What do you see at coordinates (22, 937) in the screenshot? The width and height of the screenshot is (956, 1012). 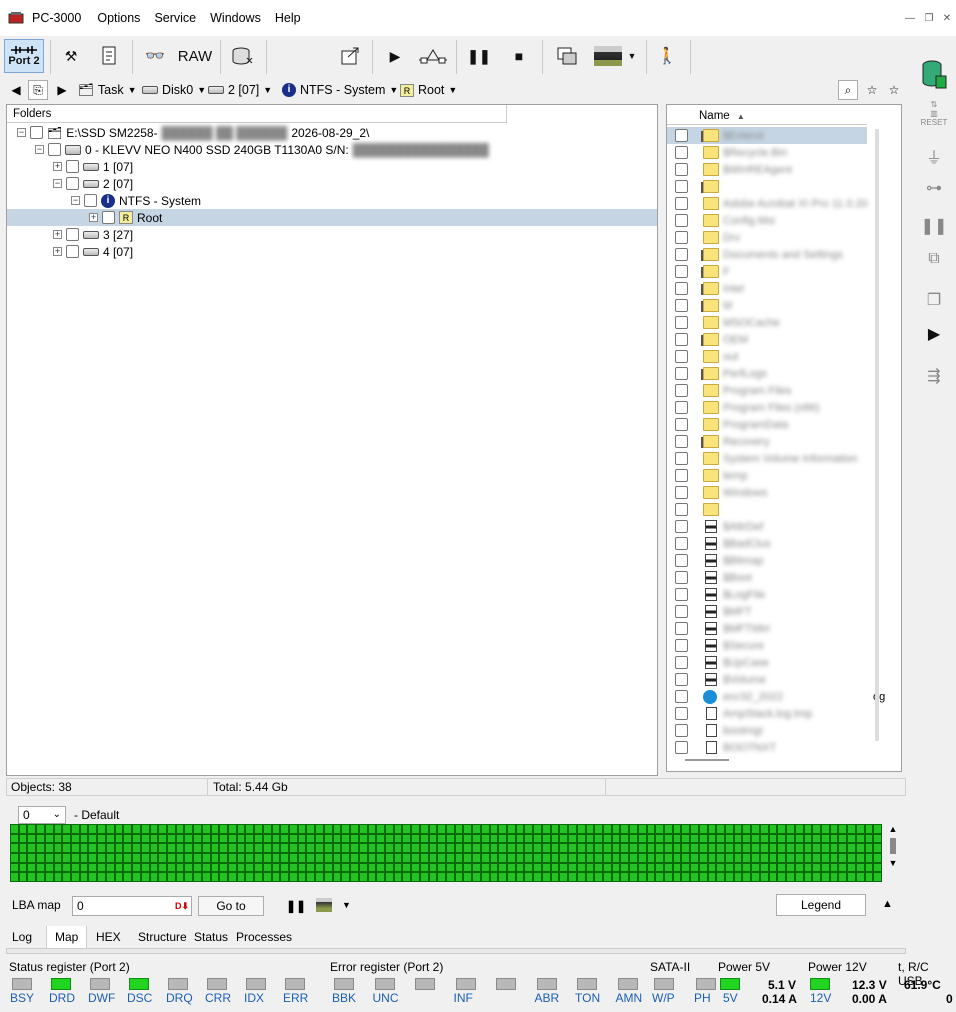 I see `tab-log: Log` at bounding box center [22, 937].